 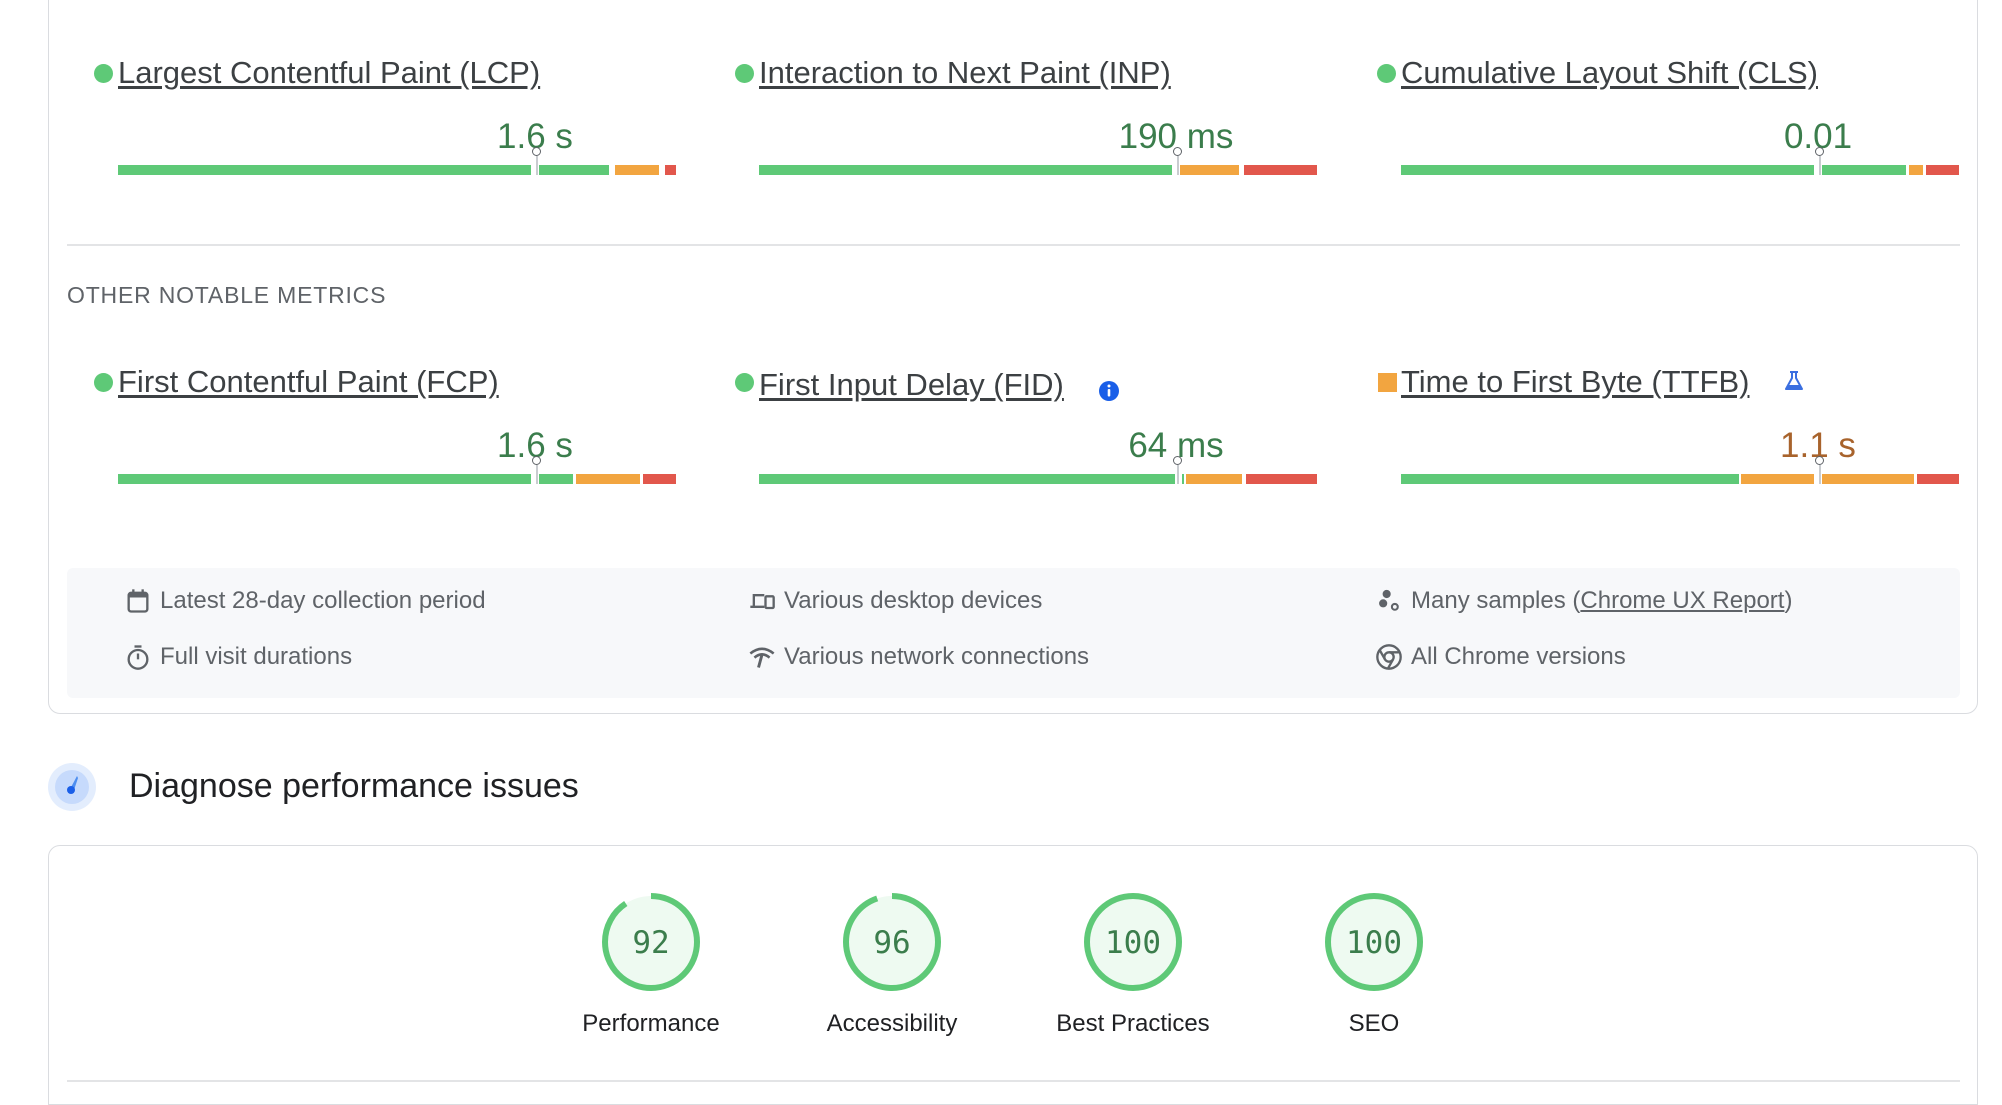 What do you see at coordinates (1133, 1023) in the screenshot?
I see `score-label: Best Practices` at bounding box center [1133, 1023].